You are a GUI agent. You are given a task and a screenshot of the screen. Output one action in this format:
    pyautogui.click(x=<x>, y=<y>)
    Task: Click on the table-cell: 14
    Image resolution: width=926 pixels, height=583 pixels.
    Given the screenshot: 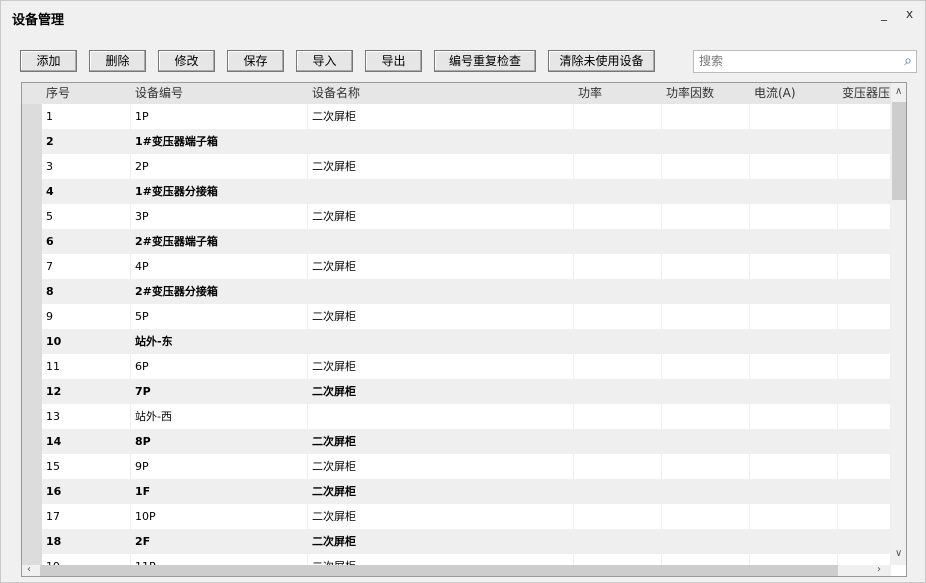 What is the action you would take?
    pyautogui.click(x=86, y=441)
    